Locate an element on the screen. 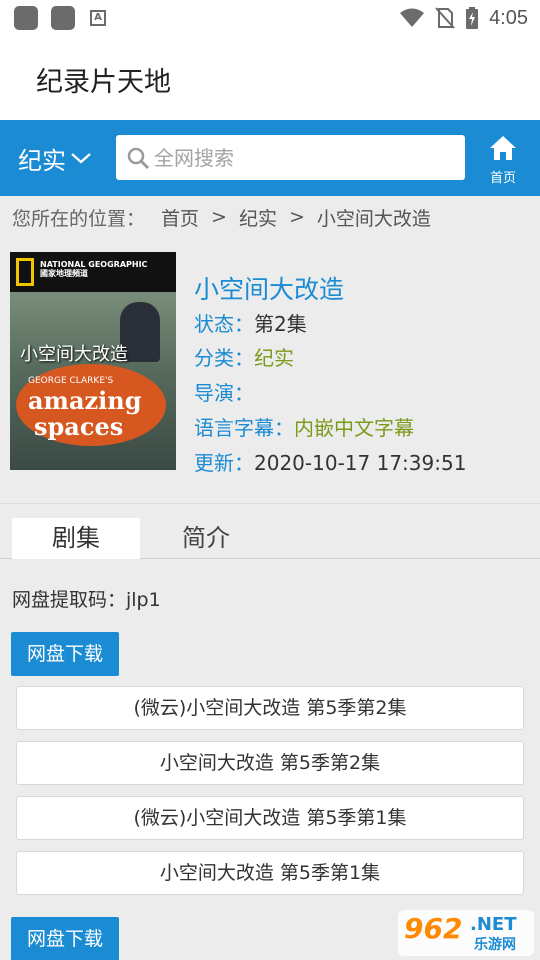 This screenshot has height=960, width=540. watermark-net: .NET is located at coordinates (493, 924).